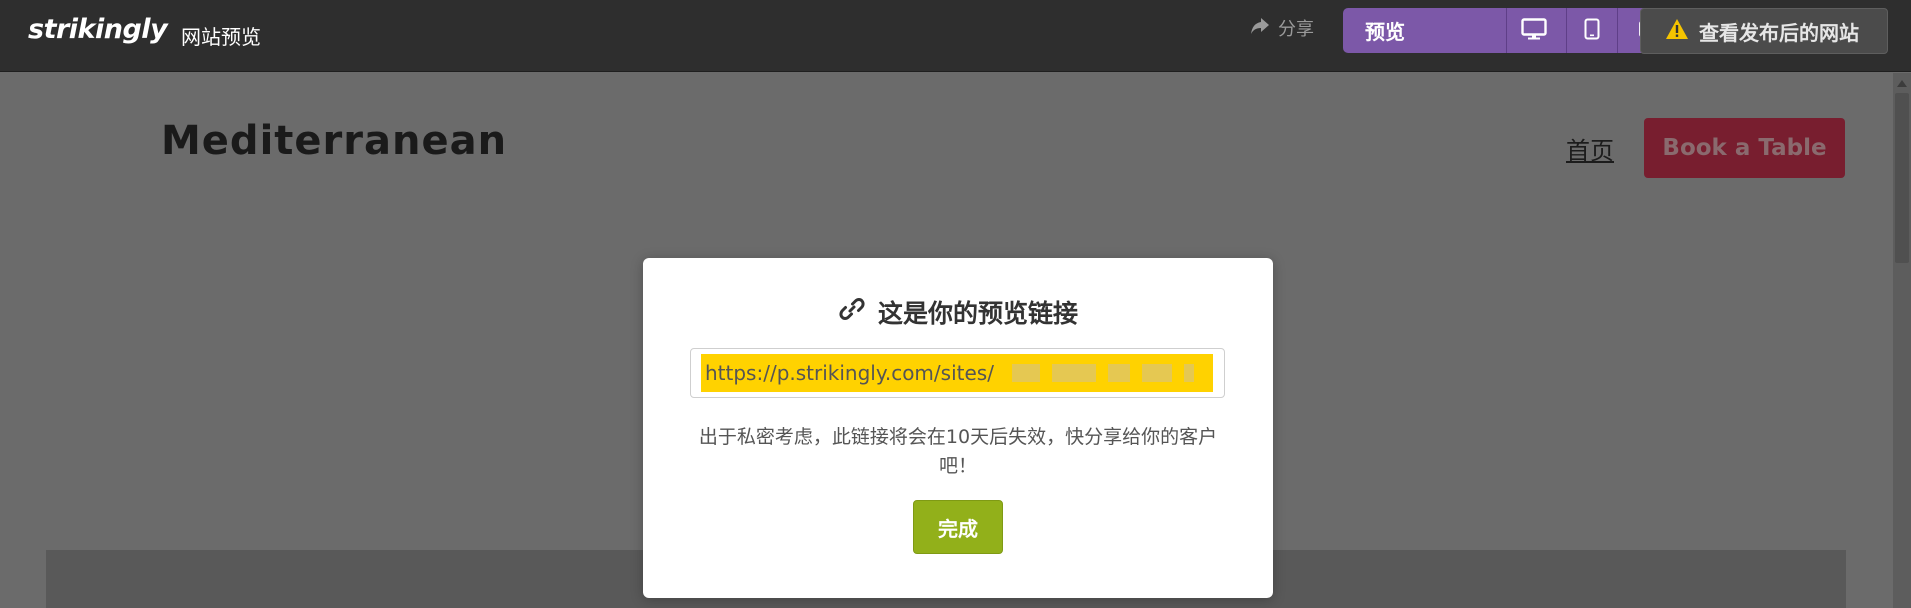  Describe the element at coordinates (1744, 148) in the screenshot. I see `book-table-button: Book a Table` at that location.